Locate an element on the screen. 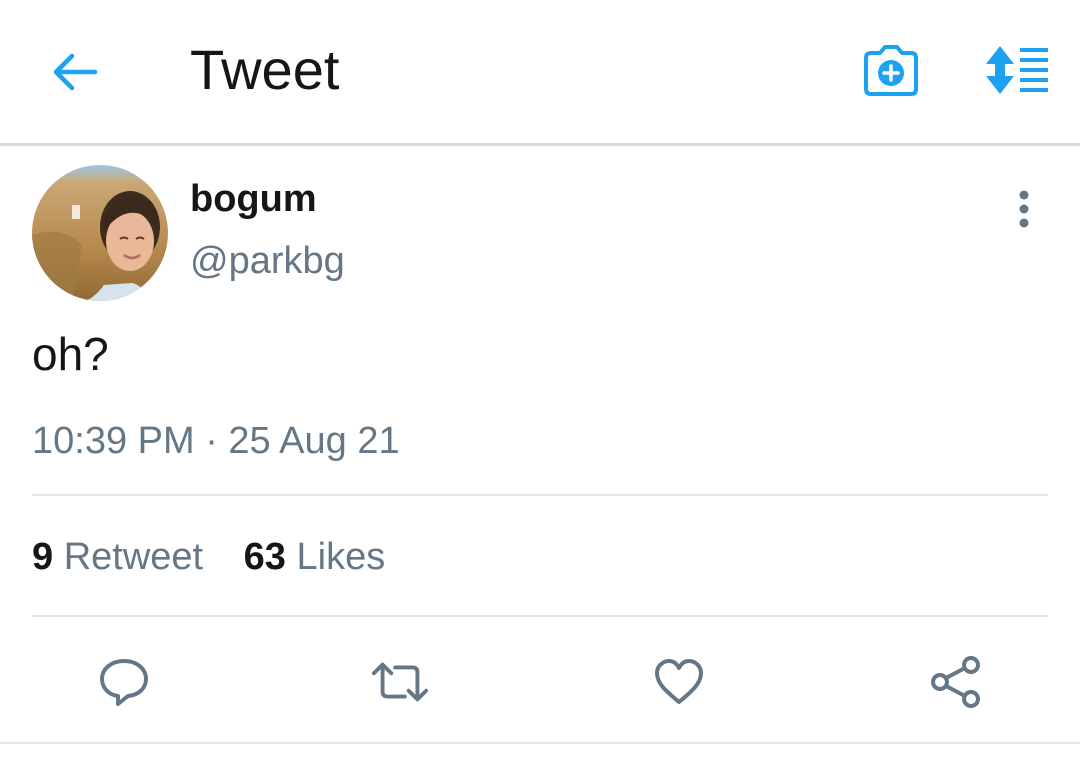  likes-stat: 63 Likes is located at coordinates (315, 557).